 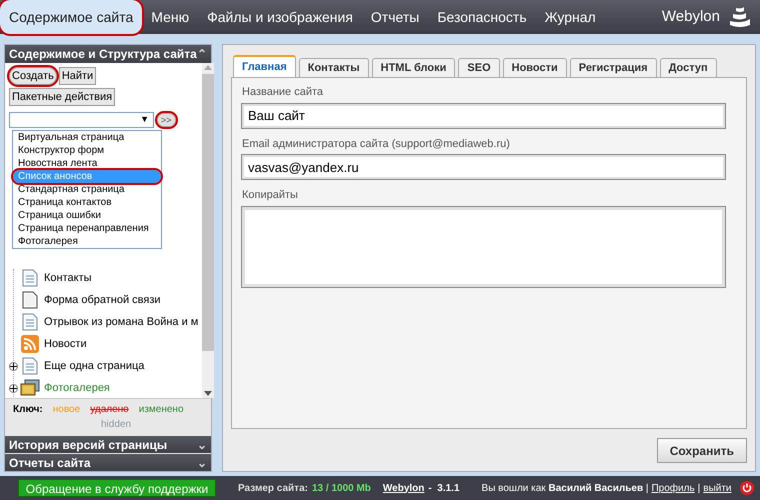 What do you see at coordinates (30, 344) in the screenshot?
I see `rss-icon` at bounding box center [30, 344].